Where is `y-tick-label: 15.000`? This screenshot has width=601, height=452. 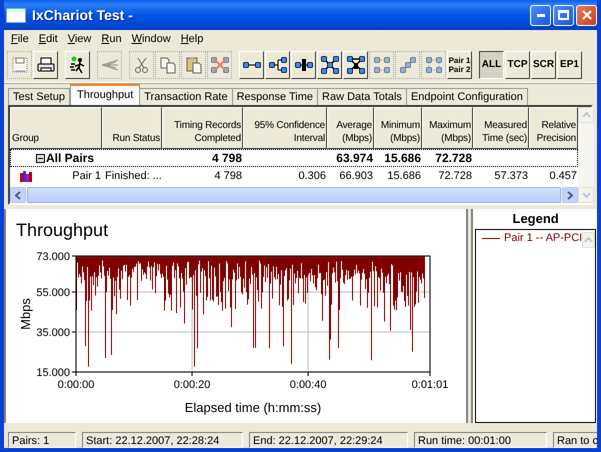 y-tick-label: 15.000 is located at coordinates (53, 373).